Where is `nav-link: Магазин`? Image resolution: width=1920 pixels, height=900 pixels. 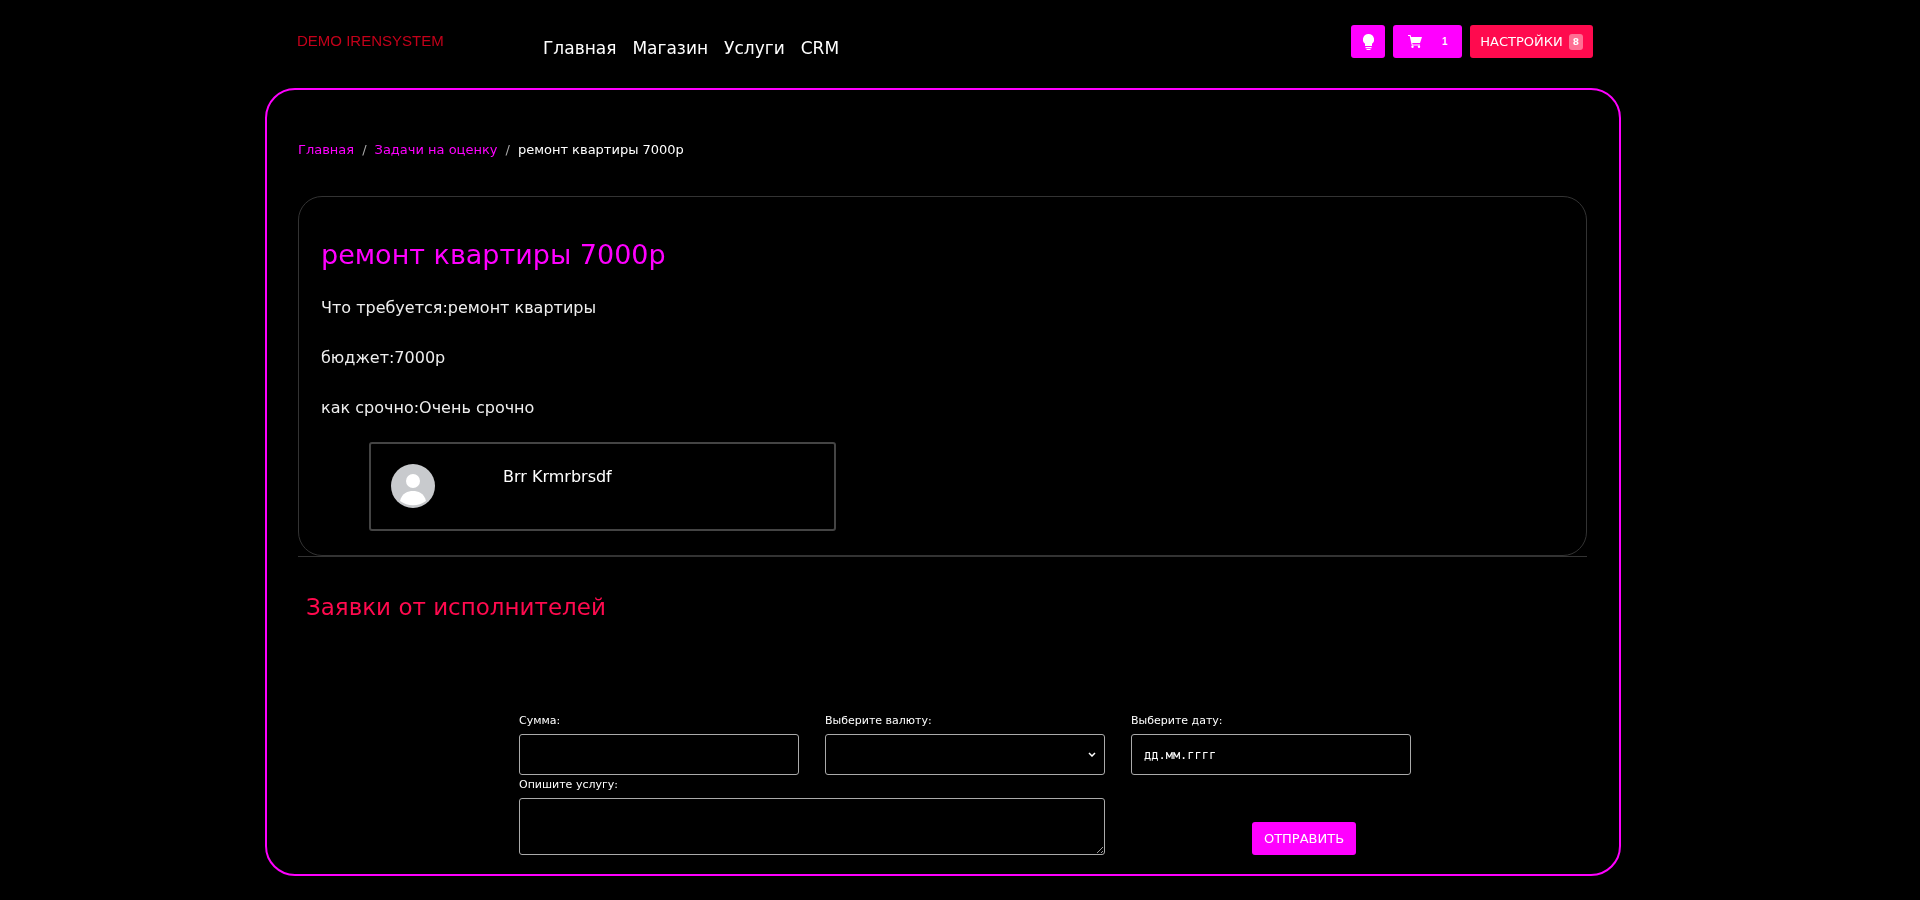
nav-link: Магазин is located at coordinates (670, 48).